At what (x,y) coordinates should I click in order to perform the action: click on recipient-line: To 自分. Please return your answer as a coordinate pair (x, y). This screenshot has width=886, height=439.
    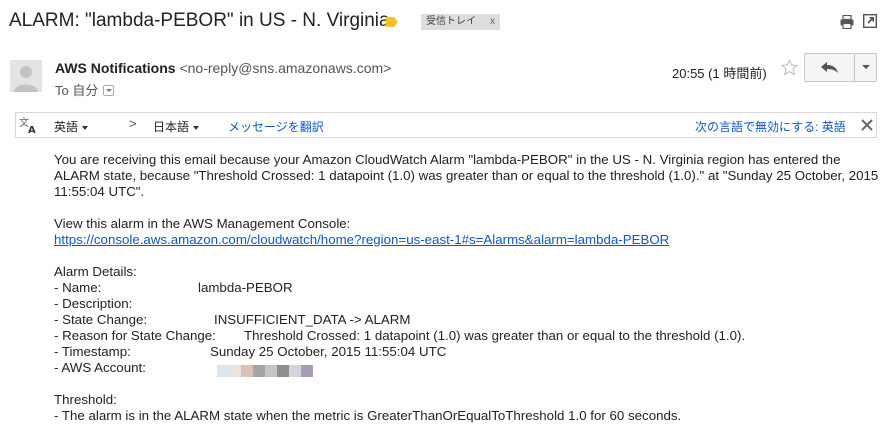
    Looking at the image, I should click on (85, 89).